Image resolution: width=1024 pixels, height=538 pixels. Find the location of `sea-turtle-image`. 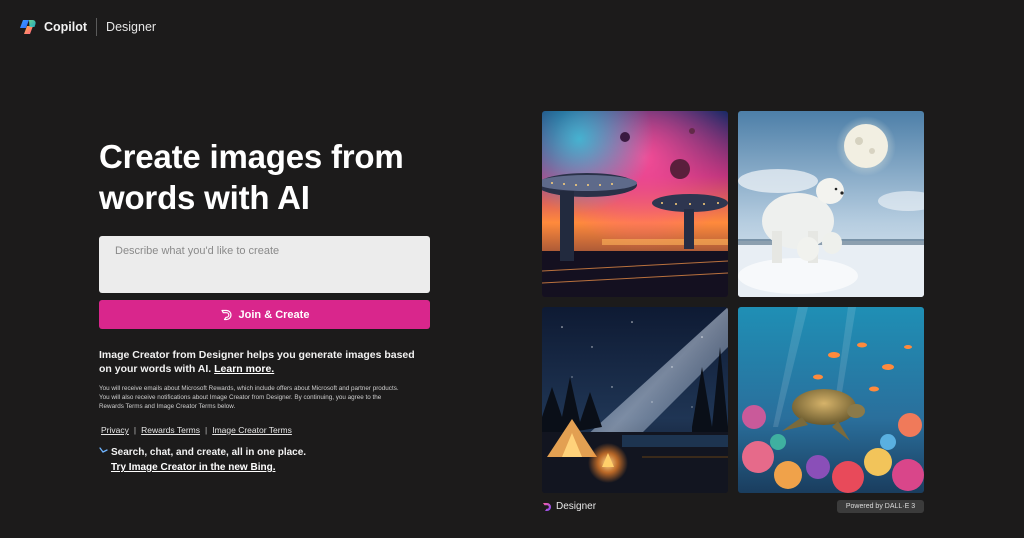

sea-turtle-image is located at coordinates (831, 400).